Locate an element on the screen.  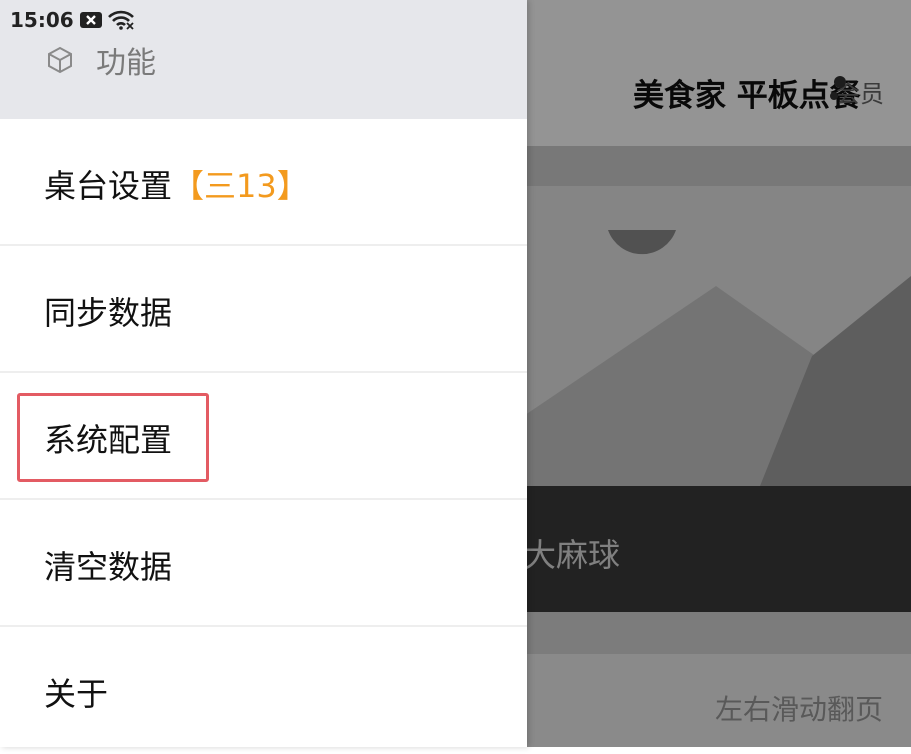
menu-item-label: 清空数据 is located at coordinates (108, 567).